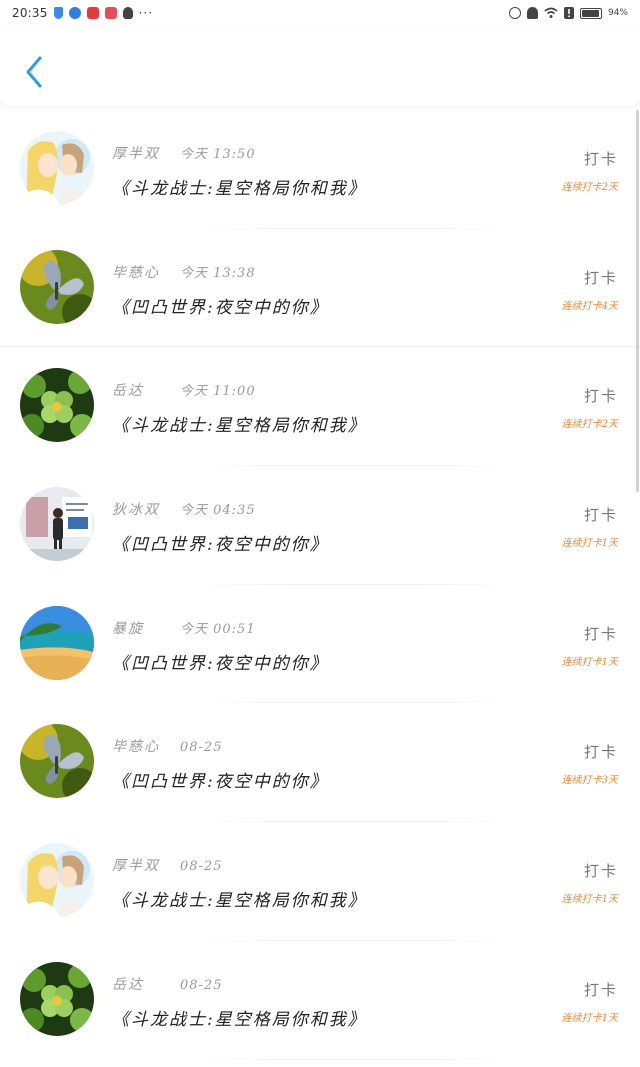 The height and width of the screenshot is (1067, 640). I want to click on list-item: 厚半双 08-25 《斗龙战士:星空格局你和我》 打卡 连续打卡1天, so click(320, 881).